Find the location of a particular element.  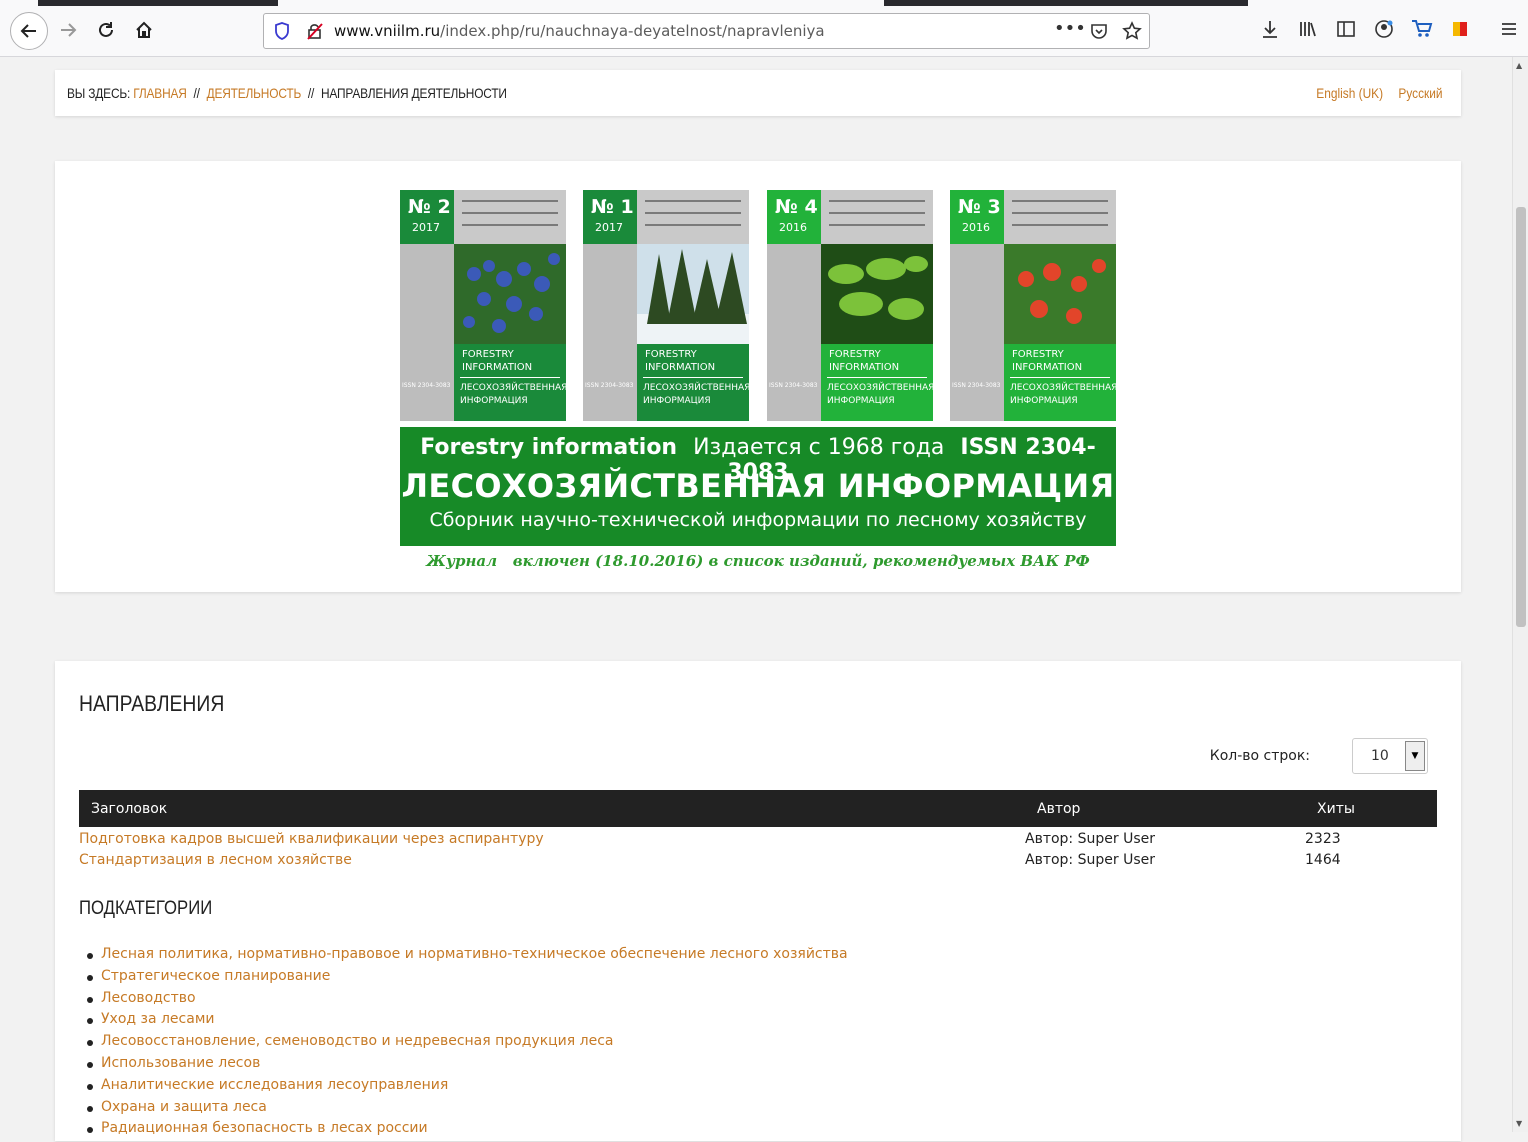

cover-photo-oak-leaves is located at coordinates (877, 294).